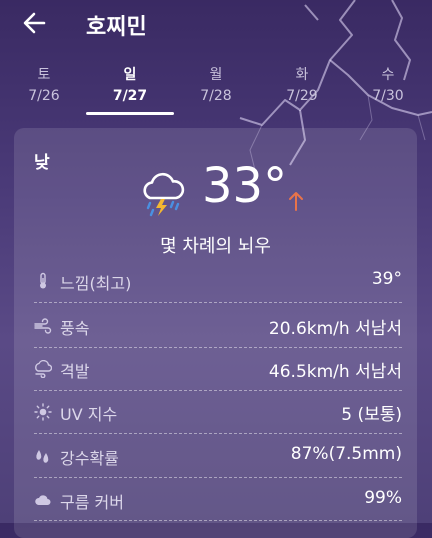 The height and width of the screenshot is (538, 432). Describe the element at coordinates (302, 96) in the screenshot. I see `tab-date-label: 7/29` at that location.